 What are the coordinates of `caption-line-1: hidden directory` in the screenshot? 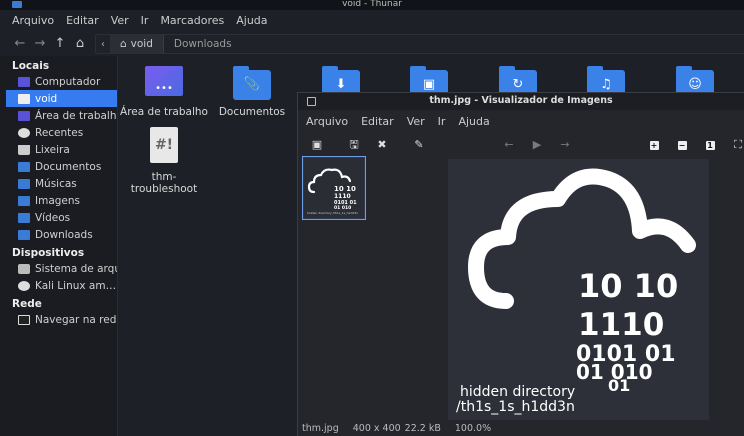 It's located at (517, 392).